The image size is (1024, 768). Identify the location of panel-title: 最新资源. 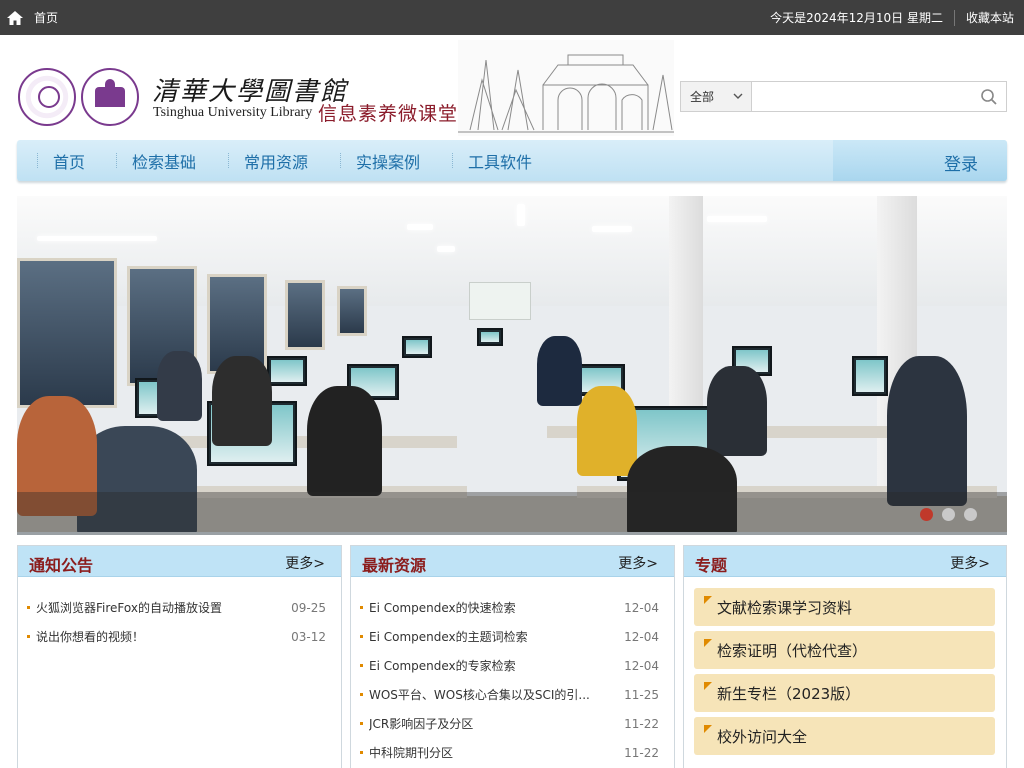
(394, 565).